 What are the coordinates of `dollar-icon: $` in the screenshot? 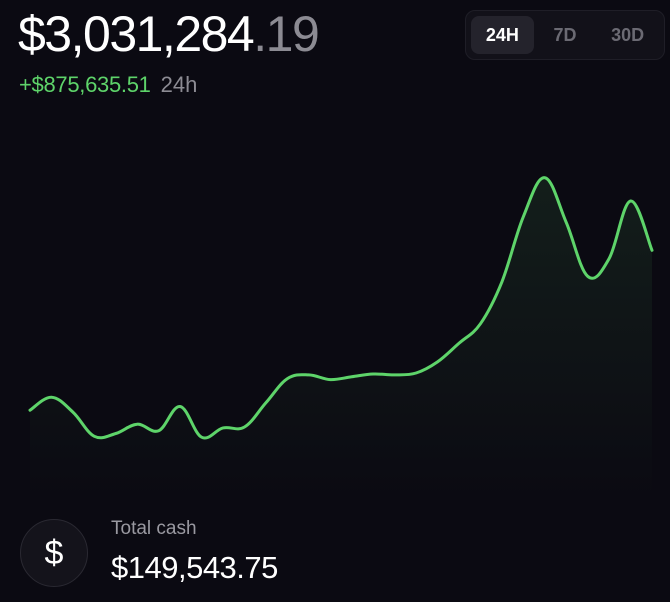 It's located at (54, 553).